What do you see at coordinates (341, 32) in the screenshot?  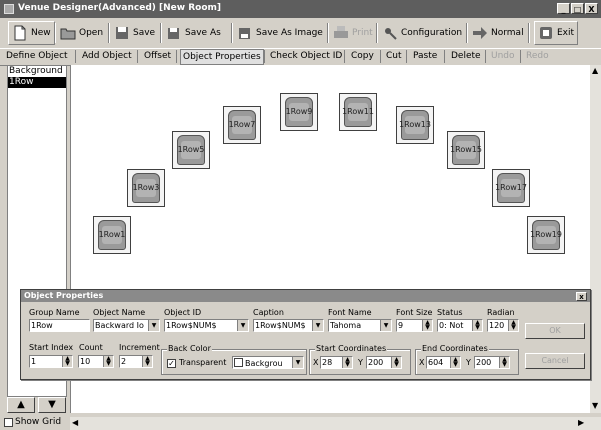 I see `printer-icon` at bounding box center [341, 32].